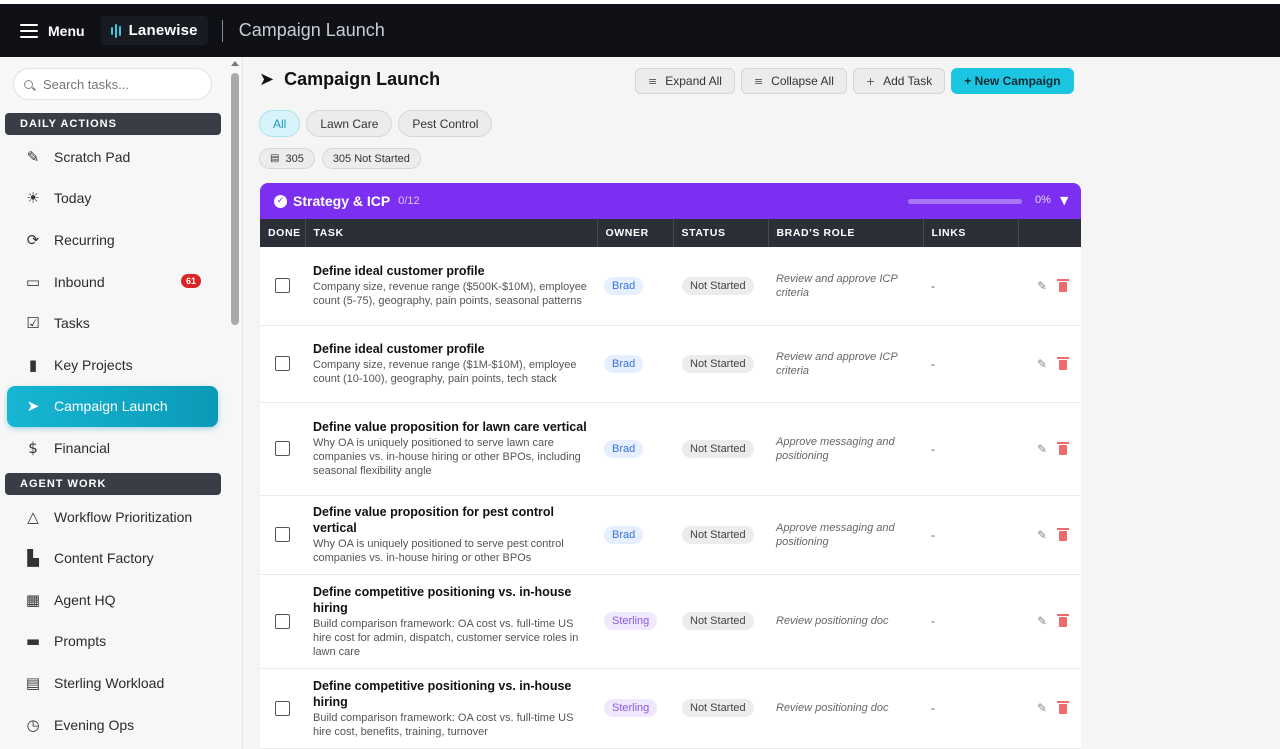  I want to click on sidebar-item-label: Prompts, so click(80, 641).